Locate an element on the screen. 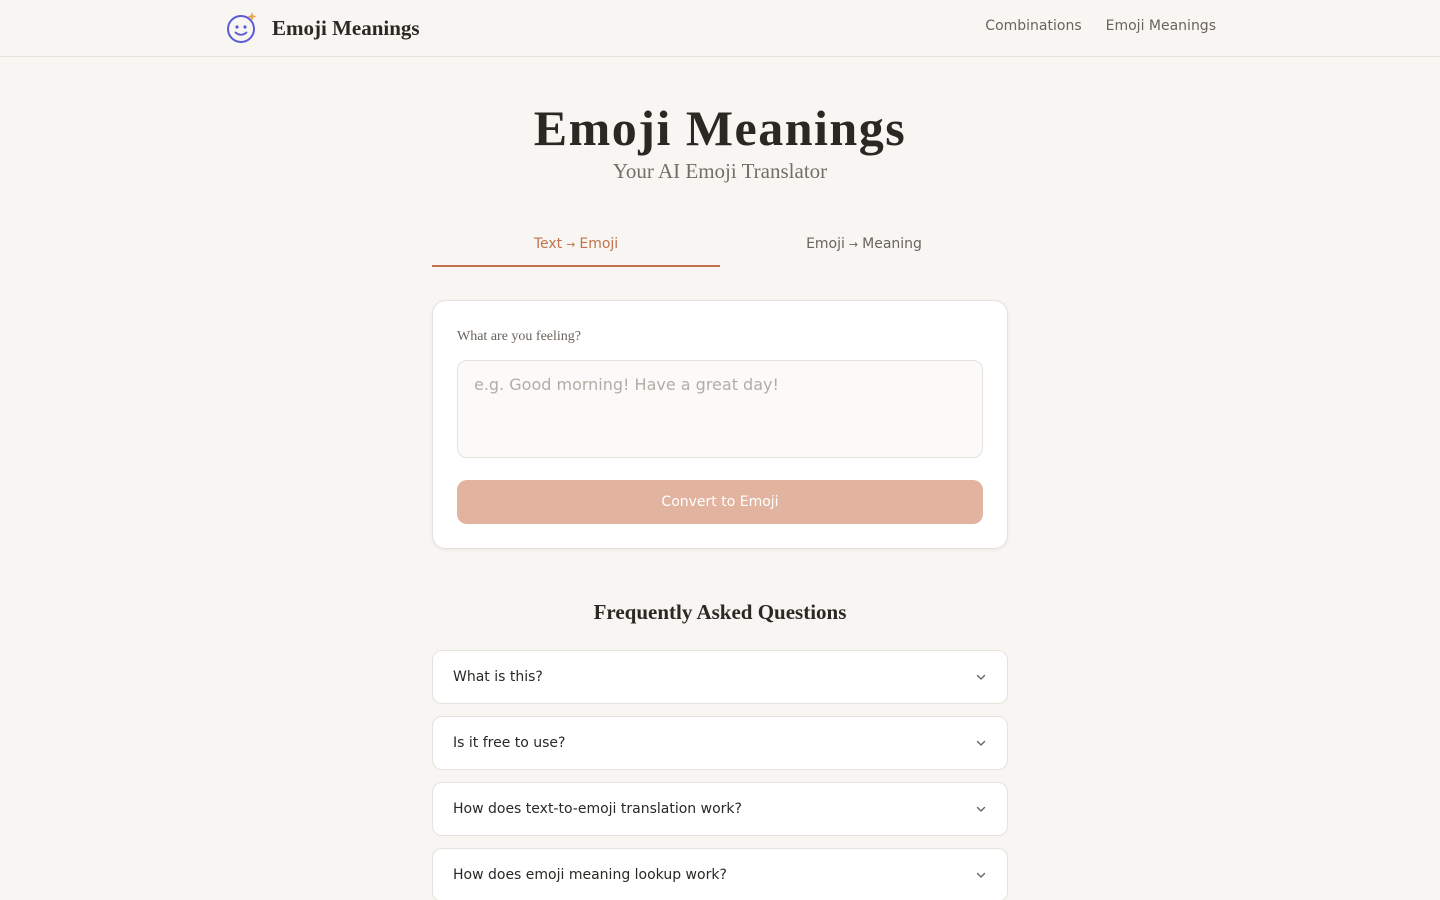 The image size is (1440, 900). hero: Emoji Meanings Your AI Emoji Translator is located at coordinates (720, 143).